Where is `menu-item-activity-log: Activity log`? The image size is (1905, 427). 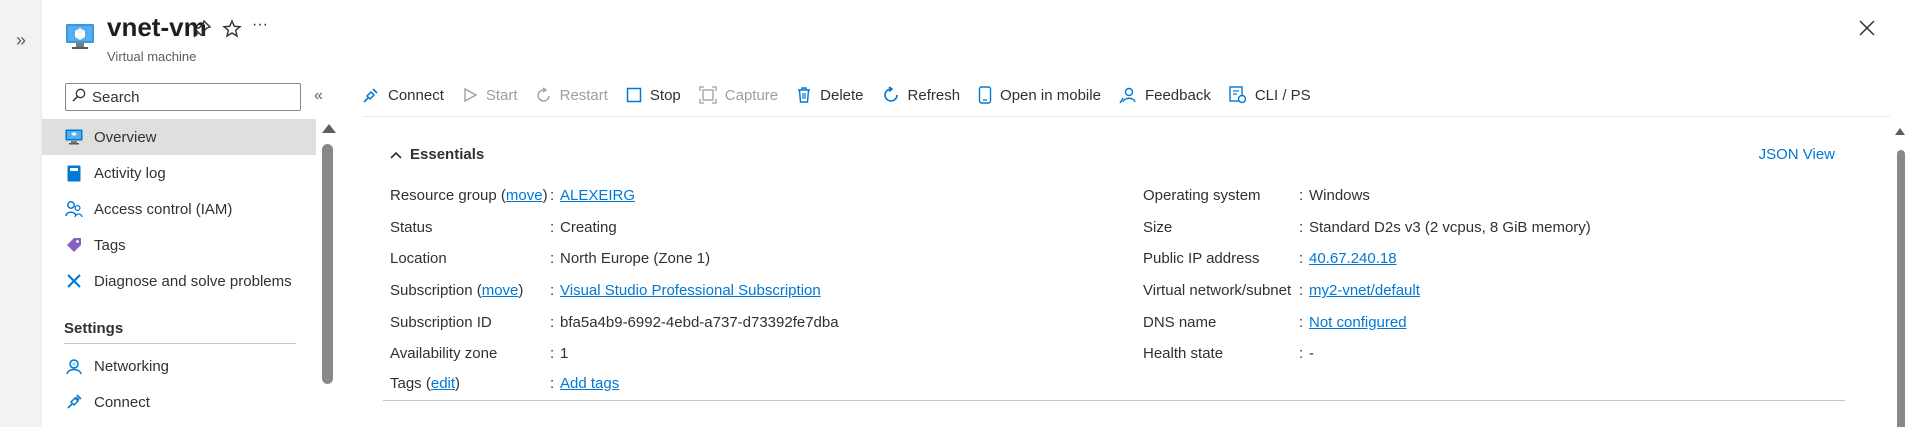 menu-item-activity-log: Activity log is located at coordinates (179, 173).